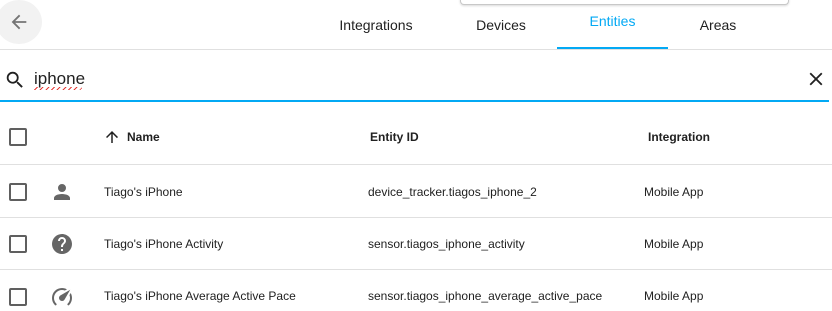  I want to click on magnify-icon, so click(14, 79).